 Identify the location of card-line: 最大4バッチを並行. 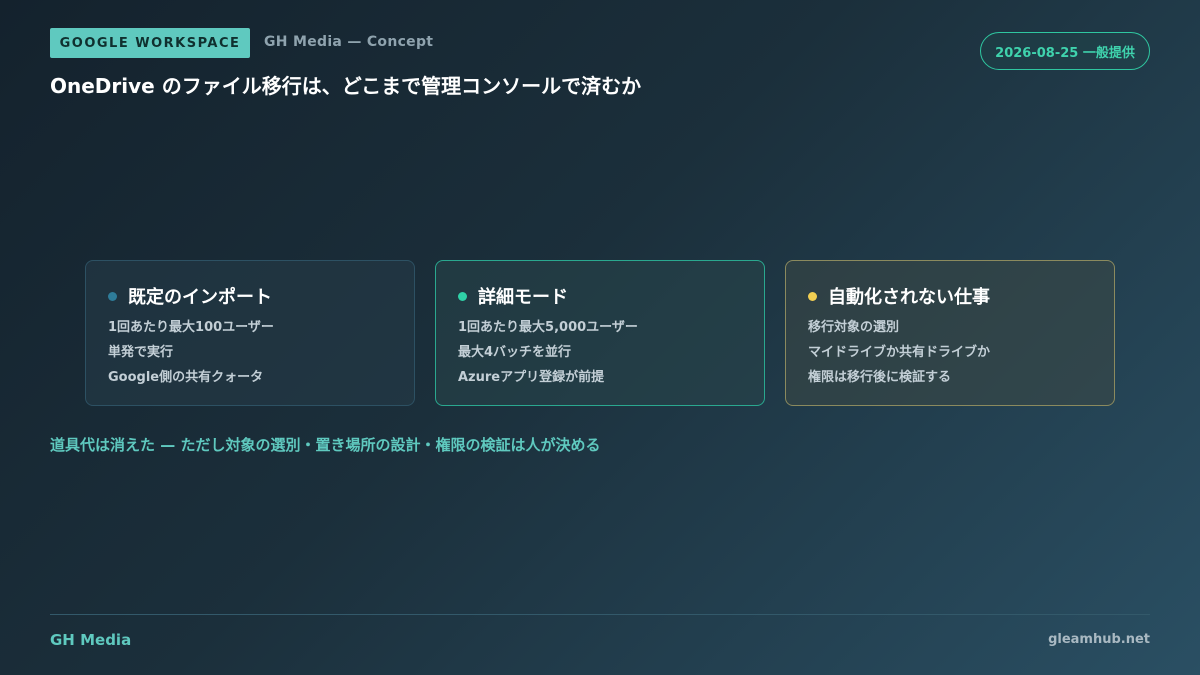
(515, 352).